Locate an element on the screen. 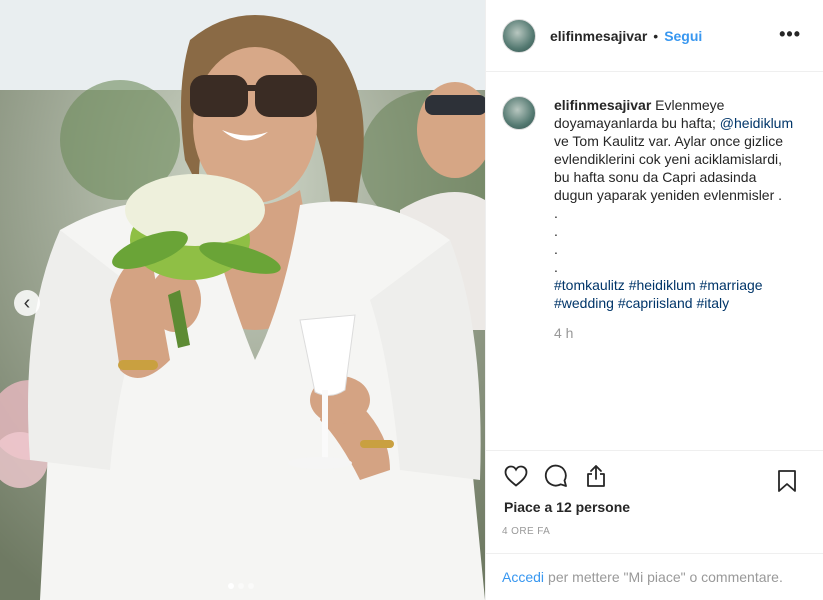  post-header: elifinmesajivar • Segui ••• is located at coordinates (654, 36).